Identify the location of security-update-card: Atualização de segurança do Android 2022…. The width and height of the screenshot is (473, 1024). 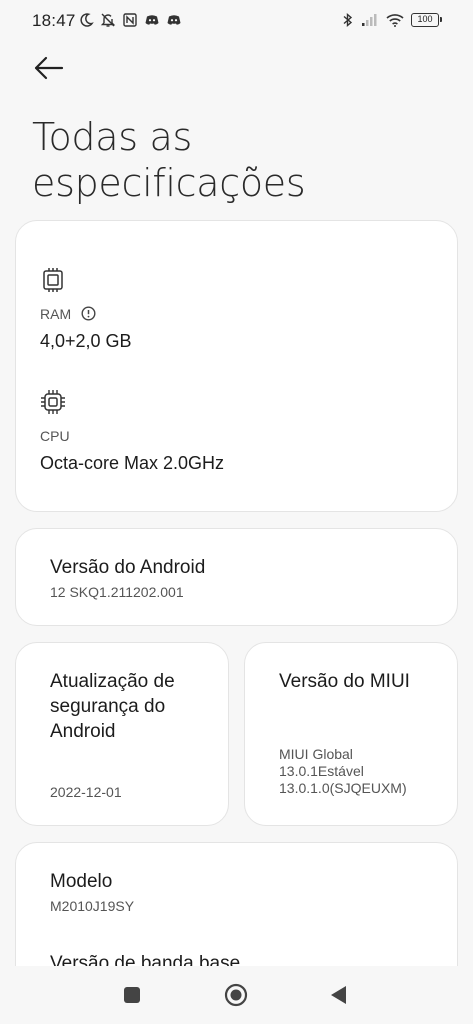
(122, 734).